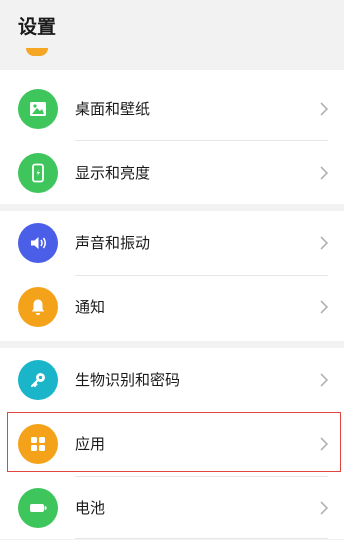  What do you see at coordinates (113, 173) in the screenshot?
I see `settings-item-label: 显示和亮度` at bounding box center [113, 173].